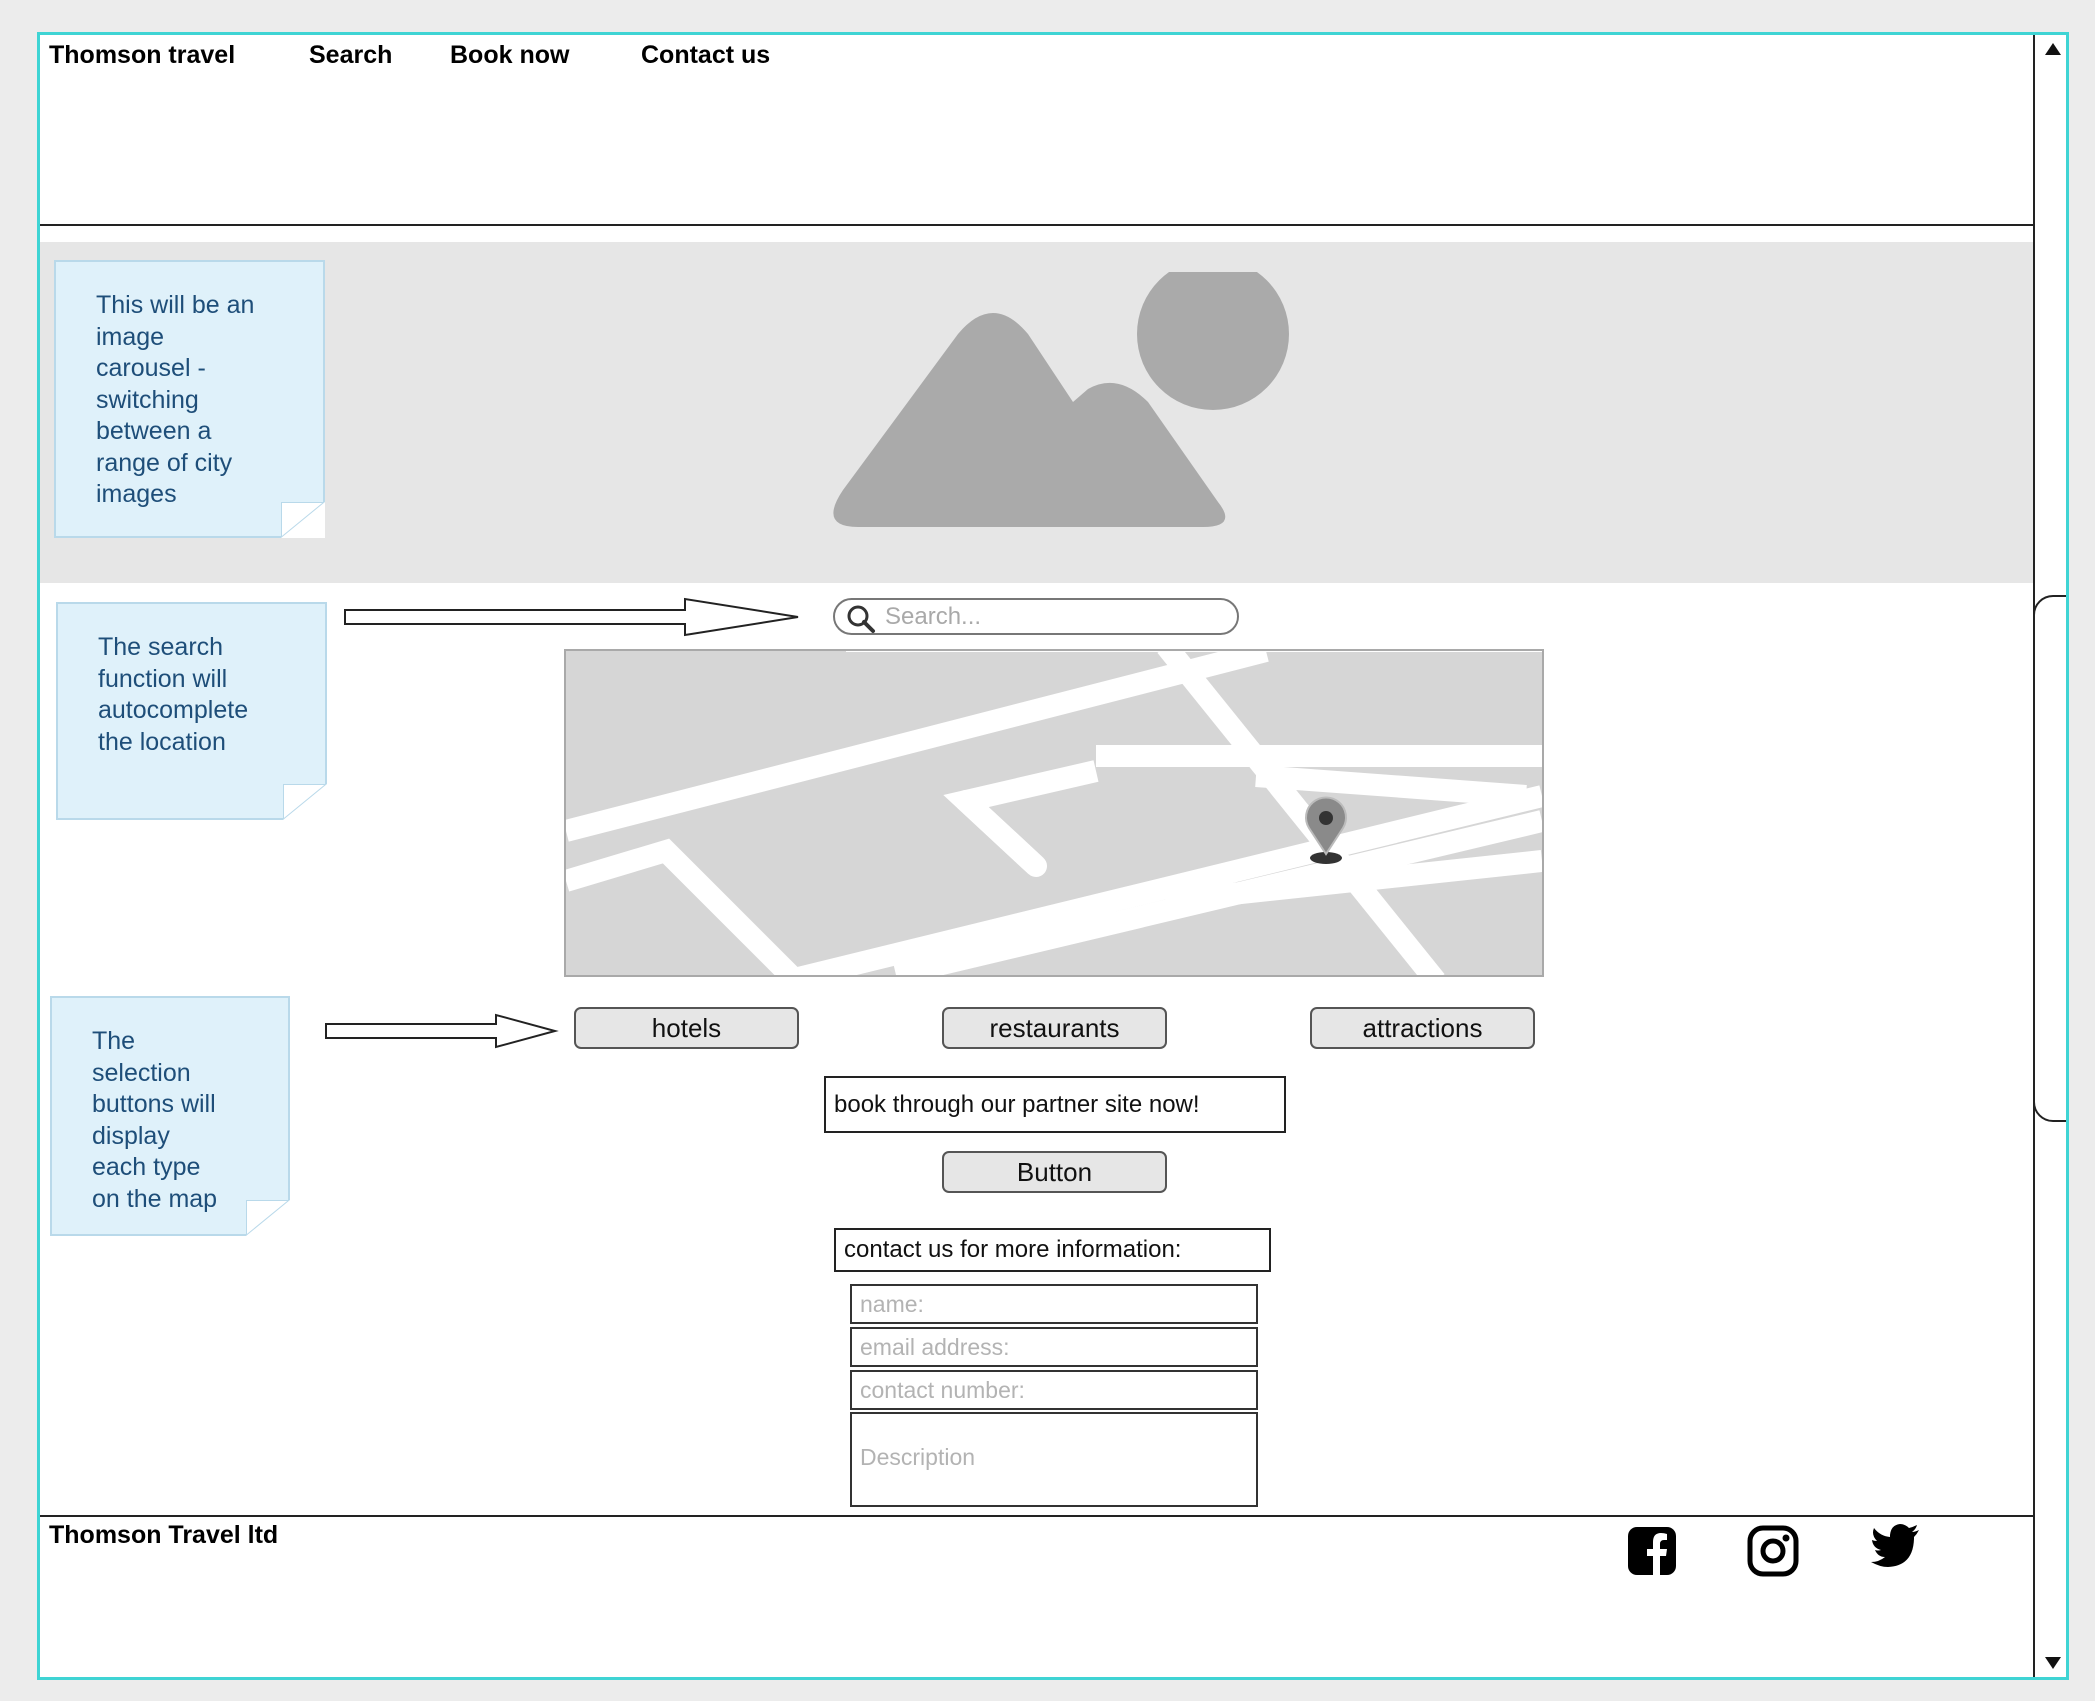  What do you see at coordinates (164, 462) in the screenshot?
I see `note-line: range of city` at bounding box center [164, 462].